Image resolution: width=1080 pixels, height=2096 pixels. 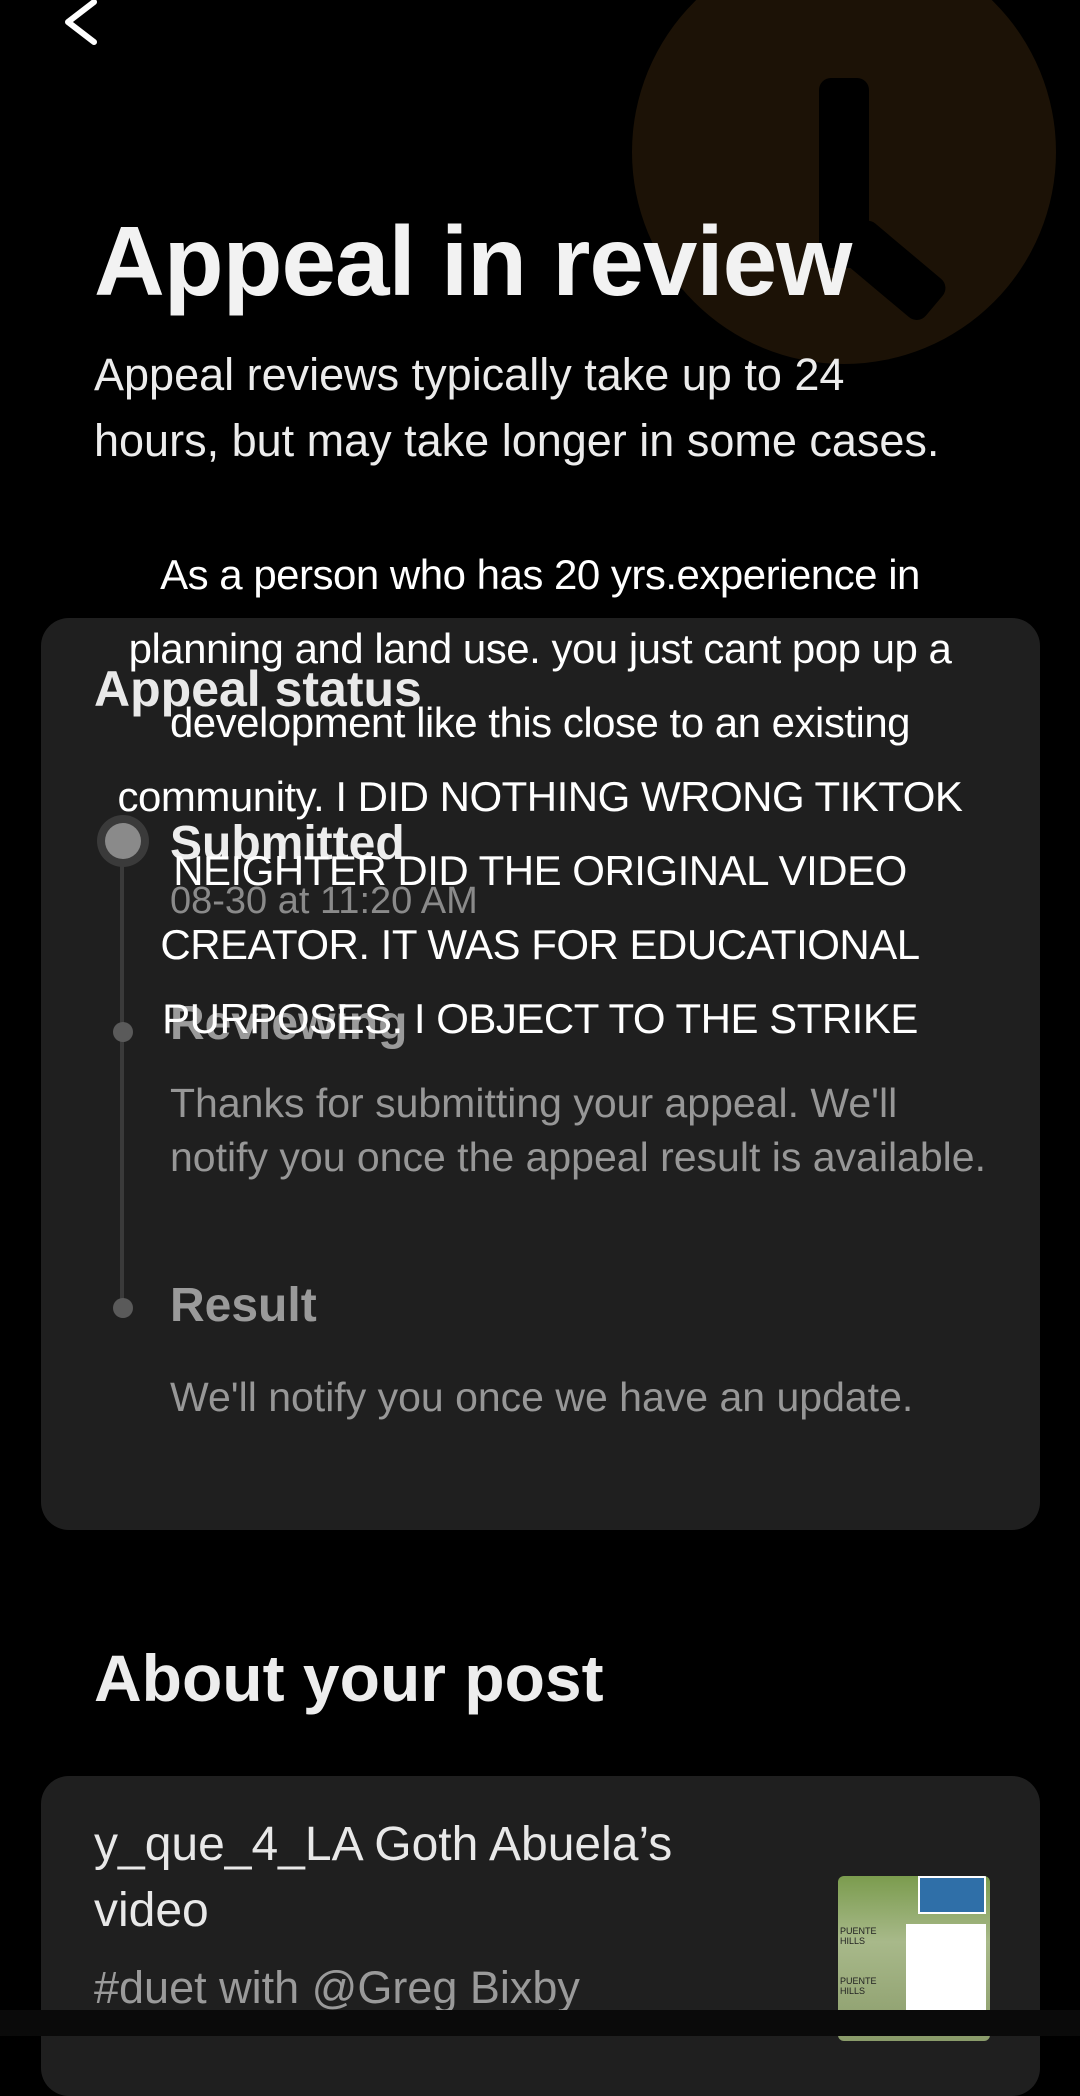 What do you see at coordinates (540, 2023) in the screenshot?
I see `bottom-edge` at bounding box center [540, 2023].